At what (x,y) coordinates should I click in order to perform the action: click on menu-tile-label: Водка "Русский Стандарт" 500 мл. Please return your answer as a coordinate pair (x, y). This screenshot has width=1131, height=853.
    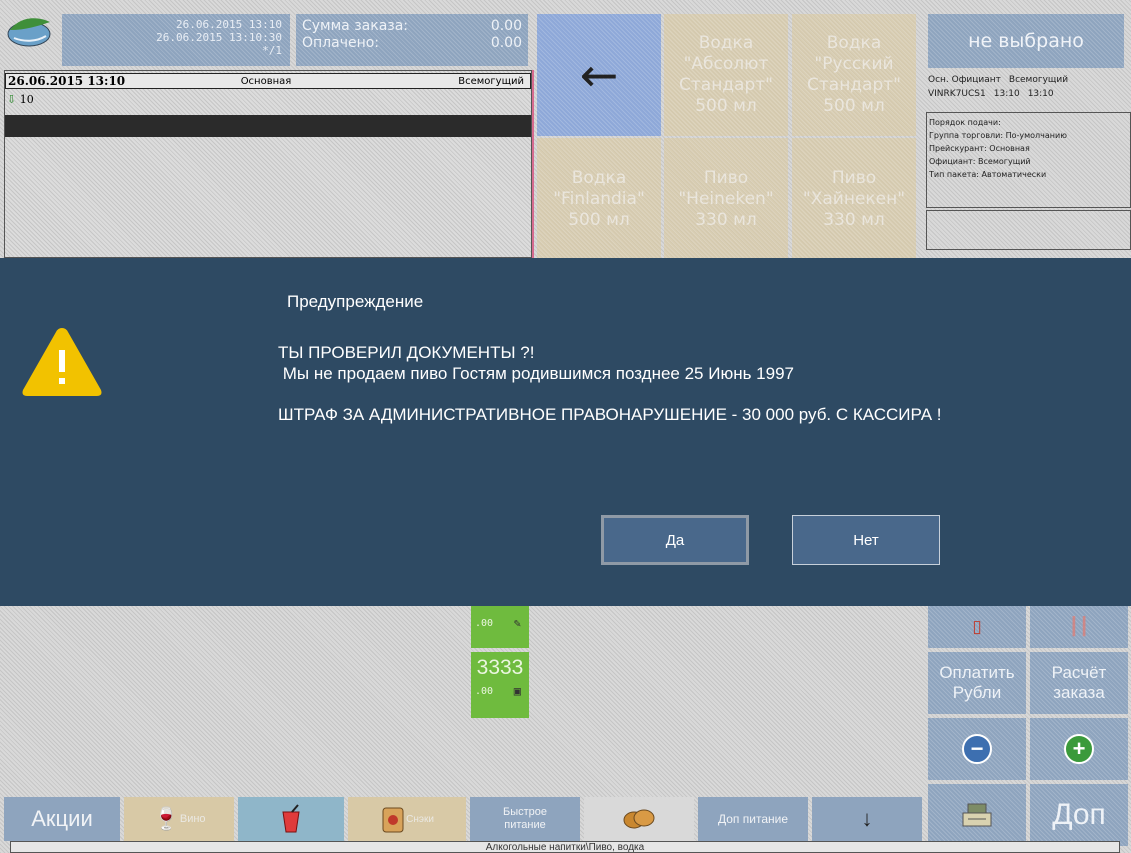
    Looking at the image, I should click on (854, 74).